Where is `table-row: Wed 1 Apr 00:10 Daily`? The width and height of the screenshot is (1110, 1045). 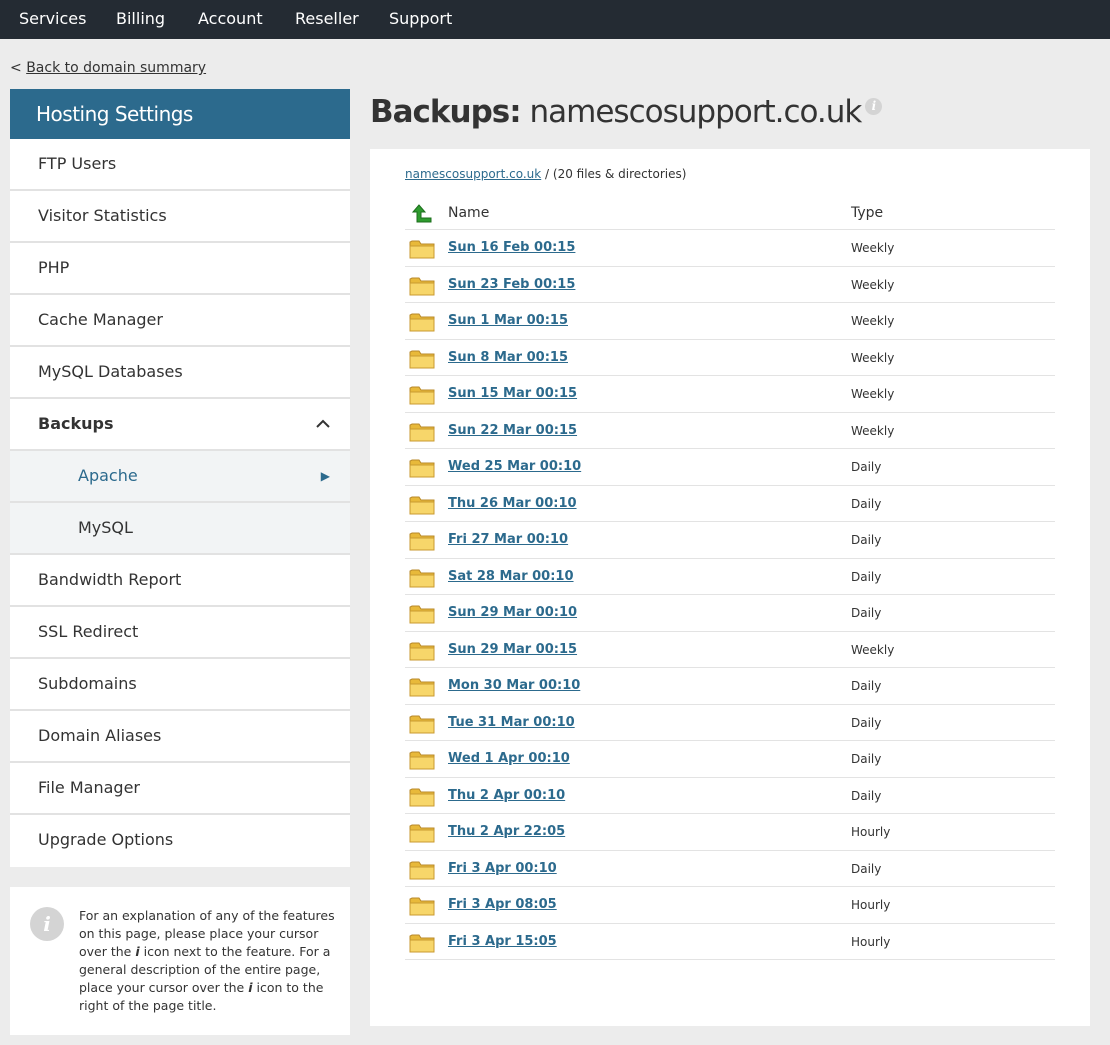
table-row: Wed 1 Apr 00:10 Daily is located at coordinates (730, 759).